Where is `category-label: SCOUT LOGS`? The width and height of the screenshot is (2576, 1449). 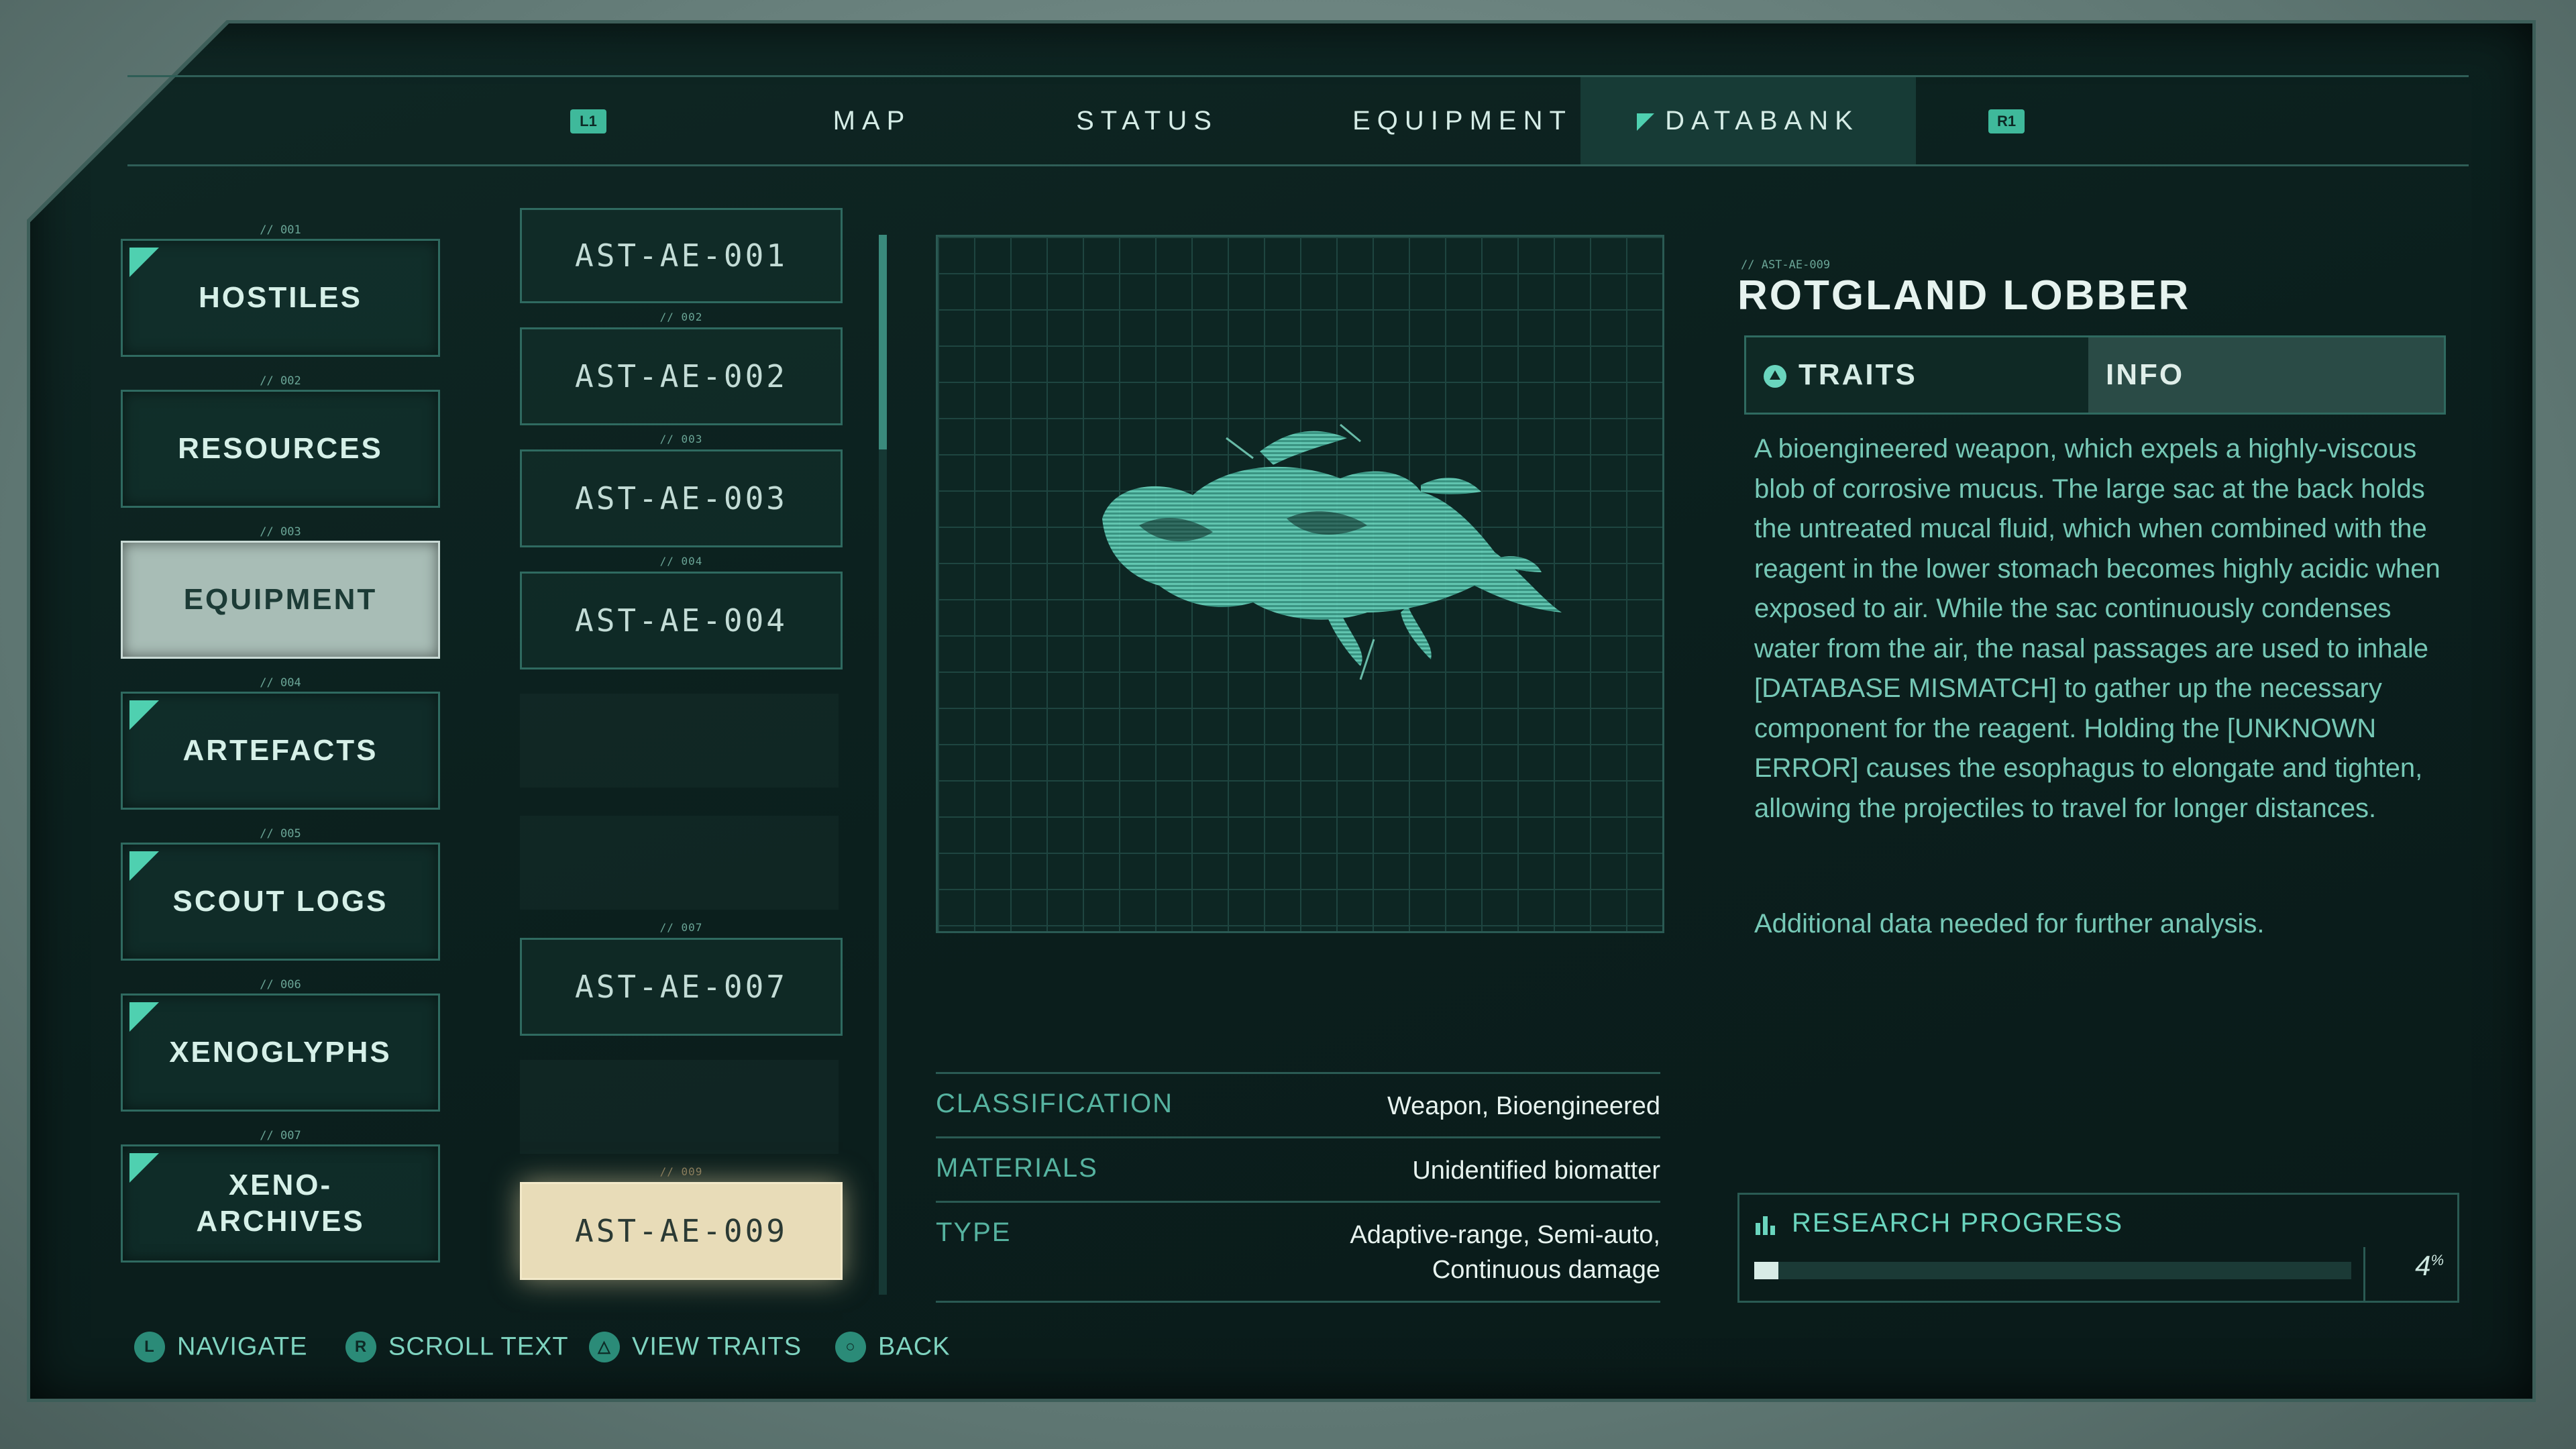 category-label: SCOUT LOGS is located at coordinates (280, 901).